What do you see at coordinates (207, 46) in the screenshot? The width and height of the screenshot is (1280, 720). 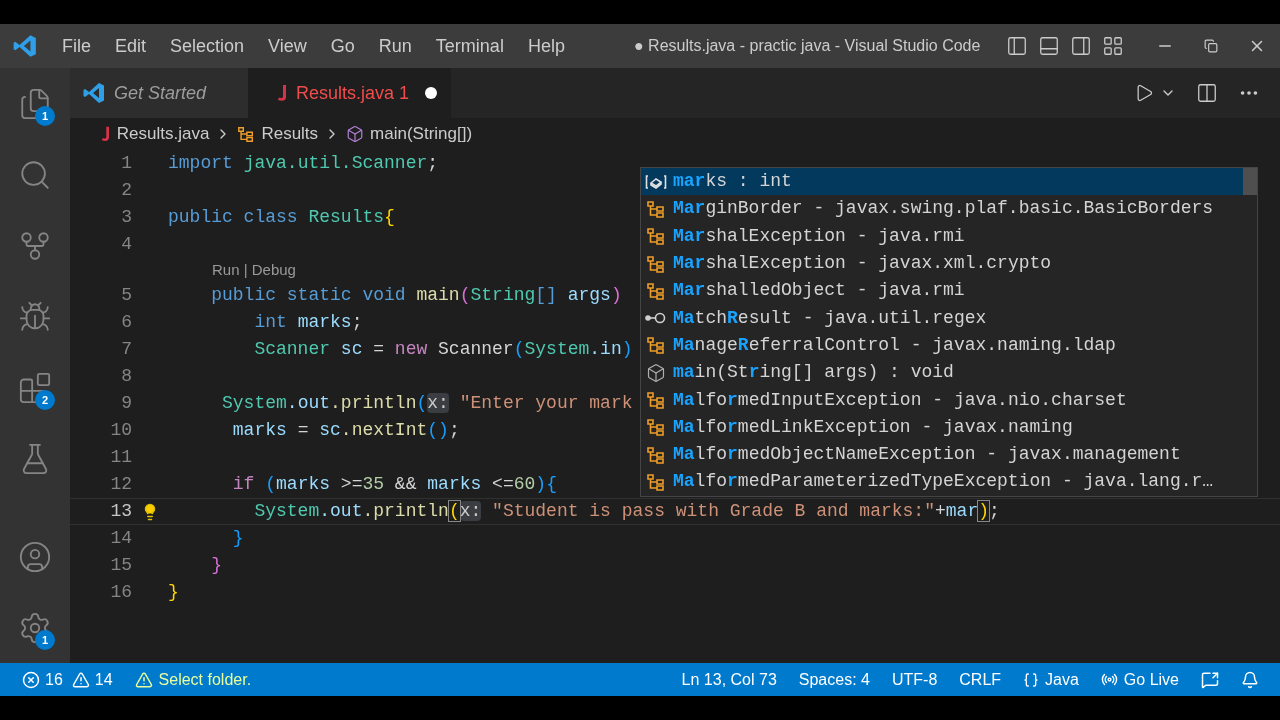 I see `menu-item: Selection` at bounding box center [207, 46].